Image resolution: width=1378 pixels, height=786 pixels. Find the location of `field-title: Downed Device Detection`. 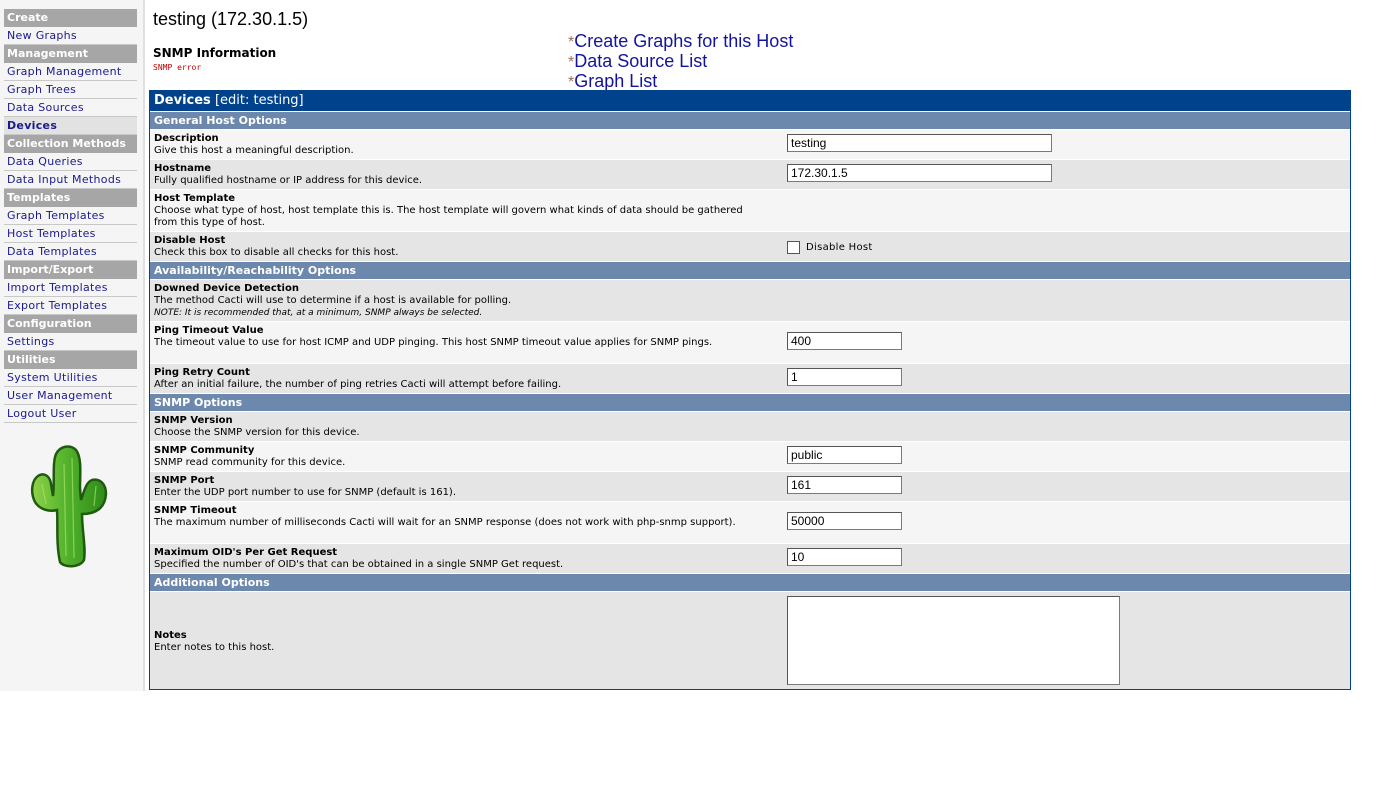

field-title: Downed Device Detection is located at coordinates (226, 288).